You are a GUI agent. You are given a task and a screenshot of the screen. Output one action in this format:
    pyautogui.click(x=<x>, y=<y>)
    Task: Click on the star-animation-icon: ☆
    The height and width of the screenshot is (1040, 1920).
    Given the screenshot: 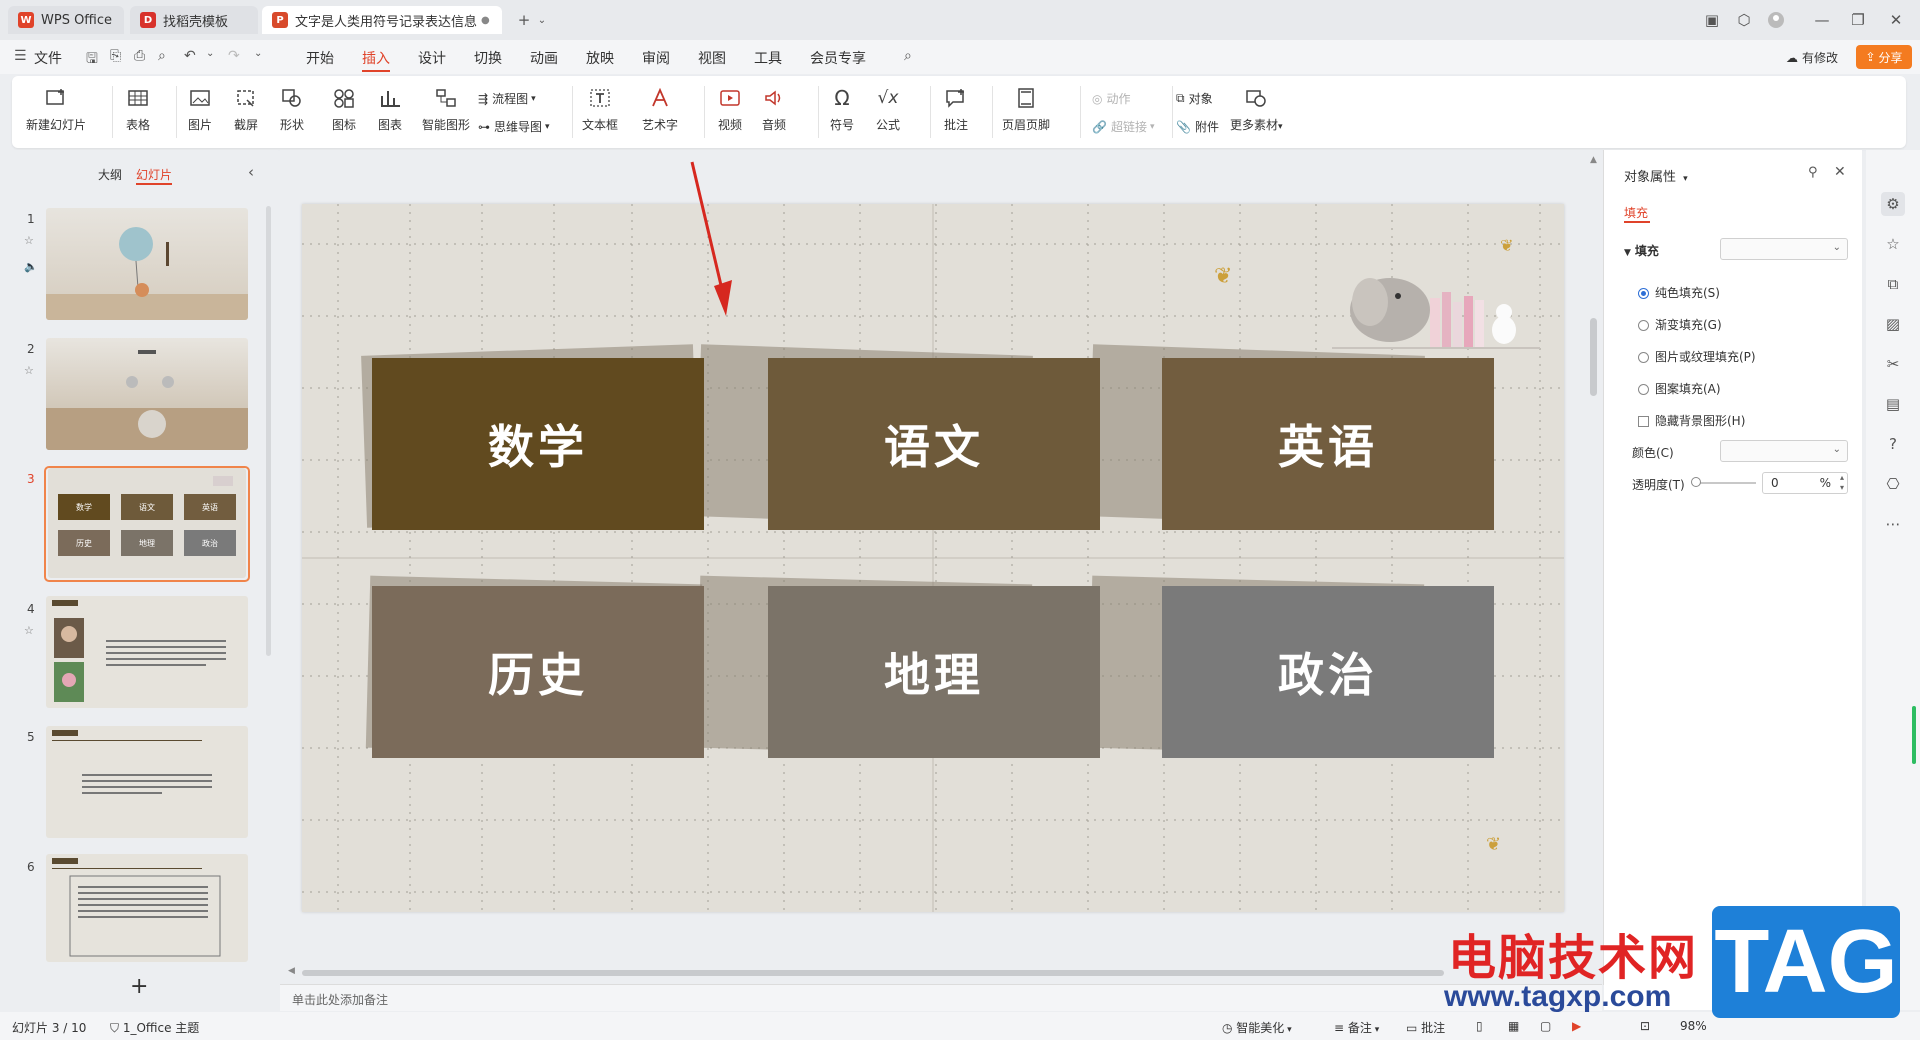 What is the action you would take?
    pyautogui.click(x=1893, y=244)
    